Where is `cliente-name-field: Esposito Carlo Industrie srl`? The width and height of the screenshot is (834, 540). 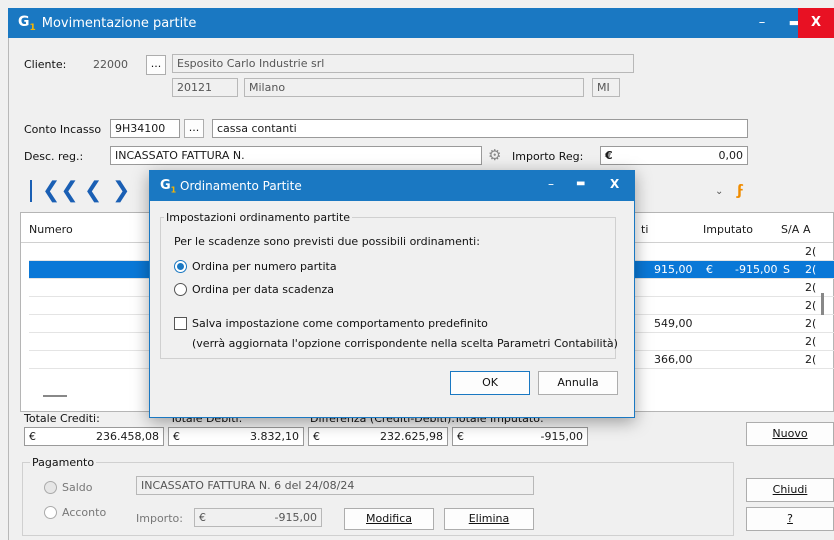
cliente-name-field: Esposito Carlo Industrie srl is located at coordinates (403, 63).